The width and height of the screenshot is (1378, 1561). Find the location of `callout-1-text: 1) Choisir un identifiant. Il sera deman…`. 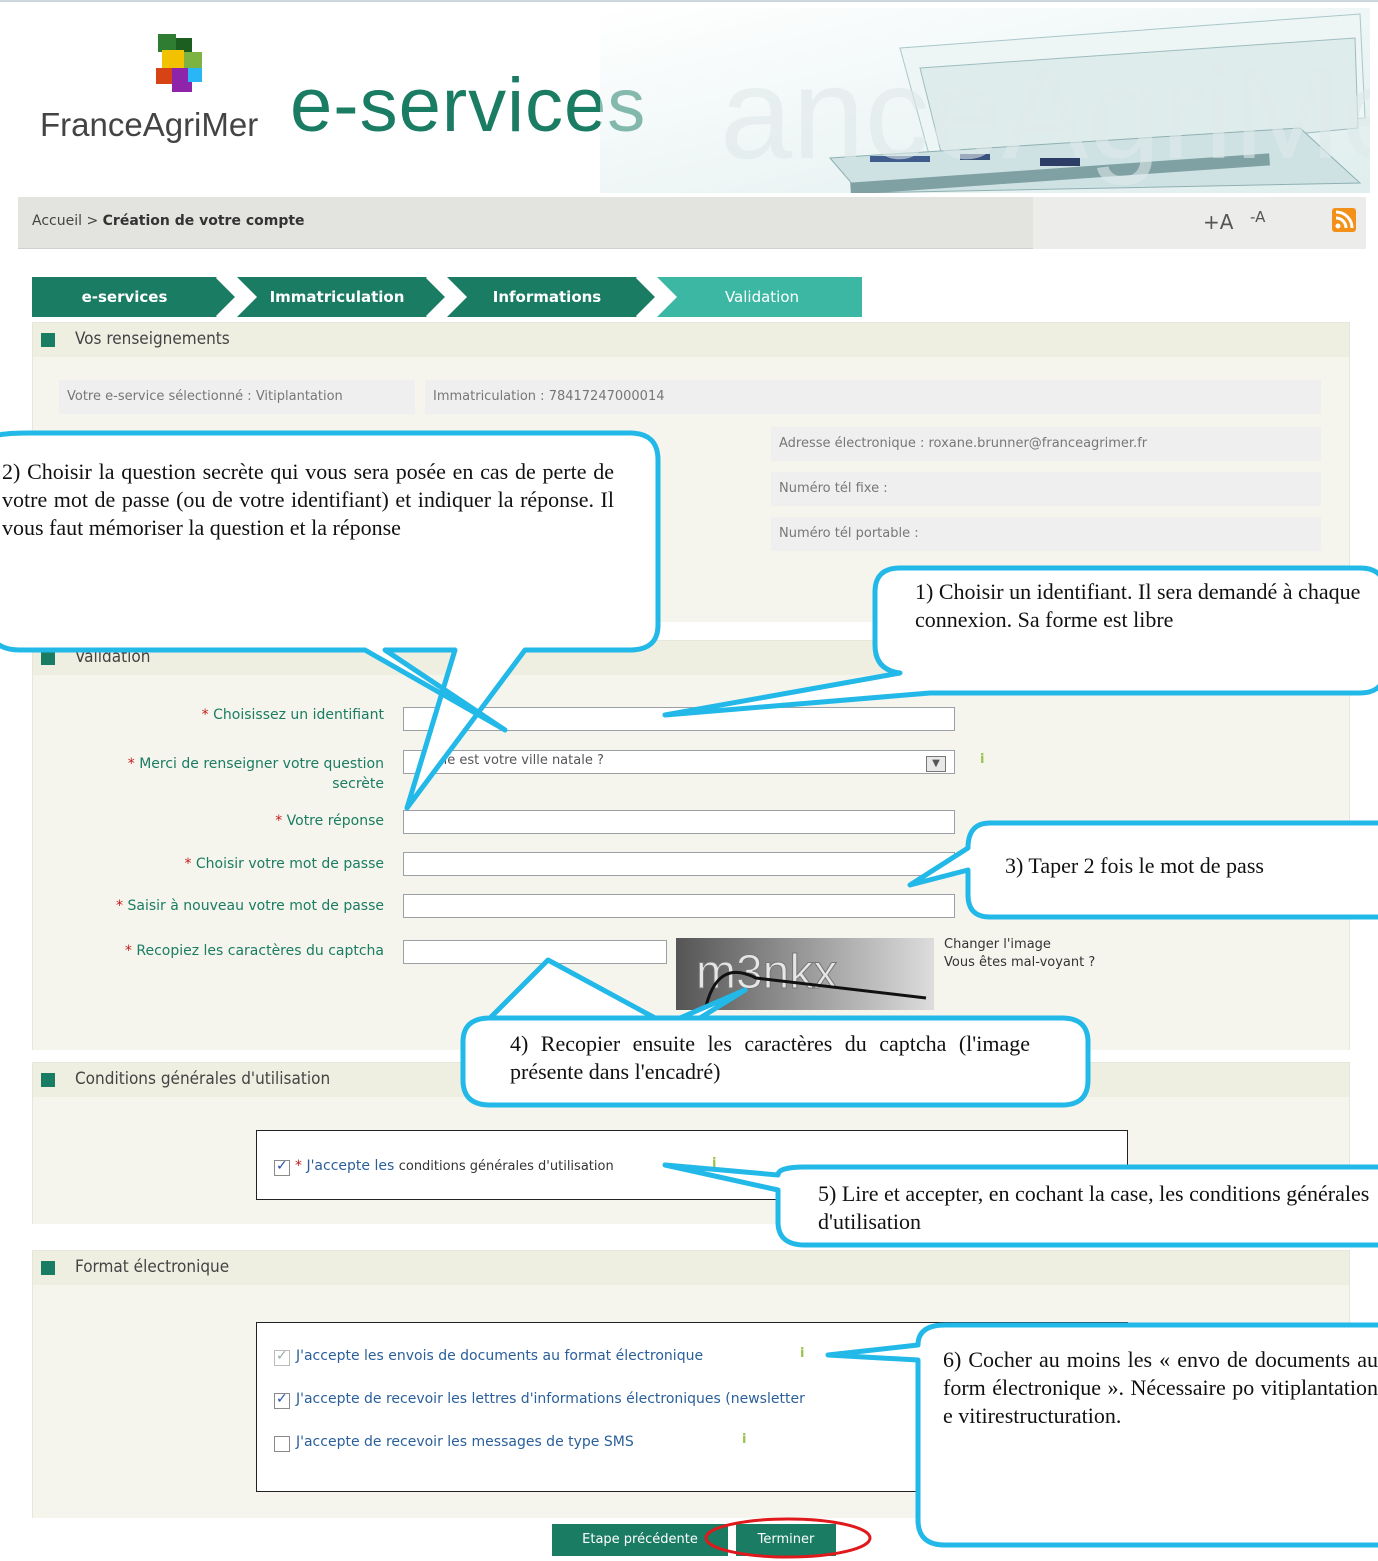

callout-1-text: 1) Choisir un identifiant. Il sera deman… is located at coordinates (1138, 605).